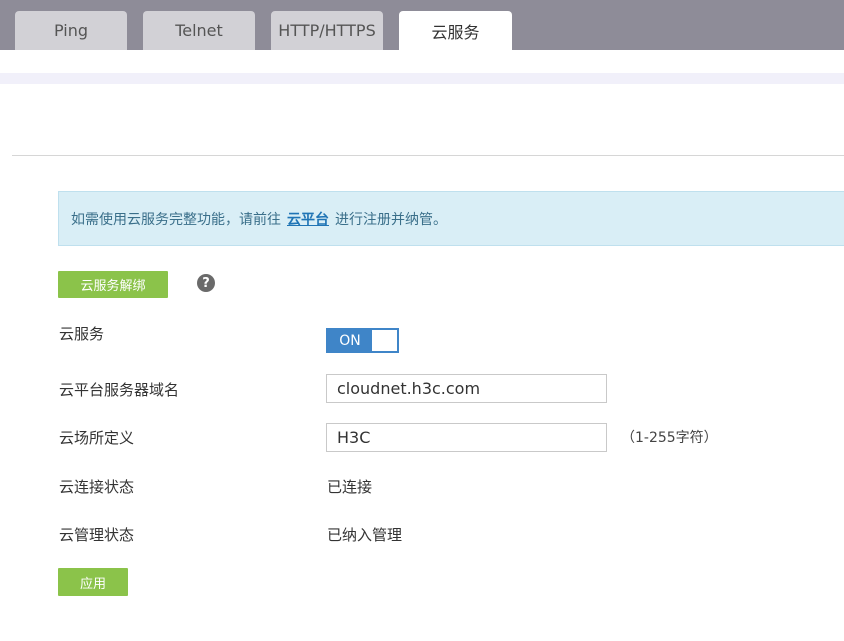  Describe the element at coordinates (97, 487) in the screenshot. I see `connect-status-label: 云连接状态` at that location.